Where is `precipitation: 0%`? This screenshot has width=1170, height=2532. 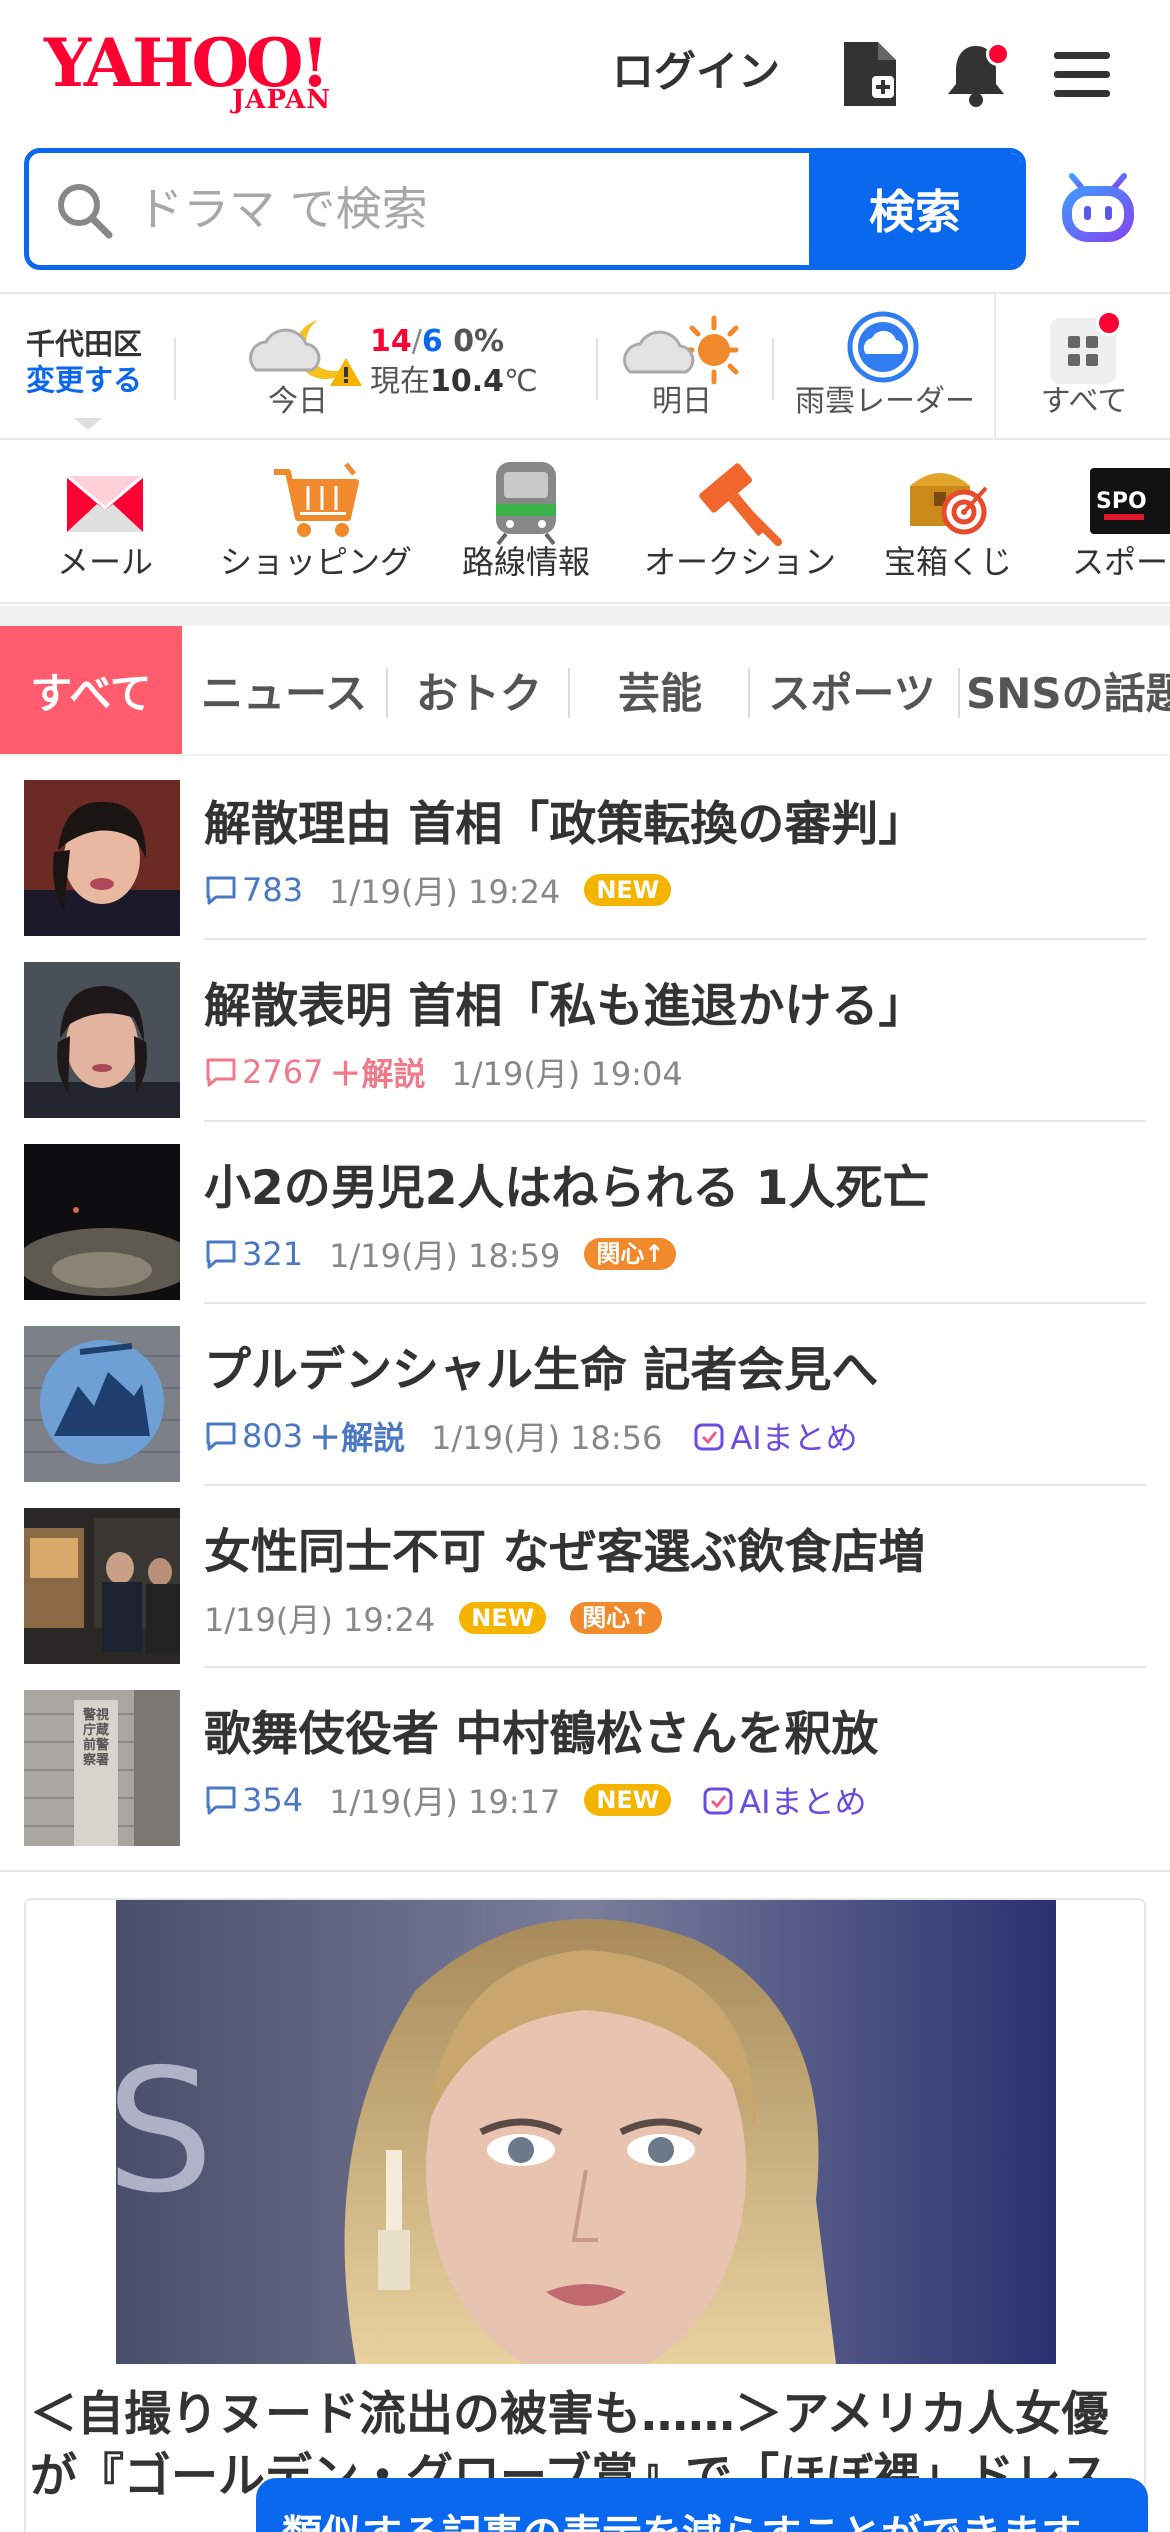
precipitation: 0% is located at coordinates (479, 341).